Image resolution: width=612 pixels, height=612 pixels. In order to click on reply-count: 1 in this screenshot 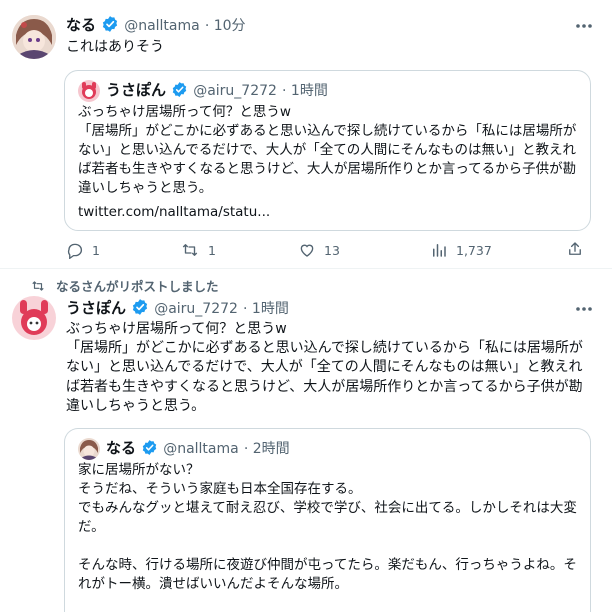, I will do `click(96, 250)`.